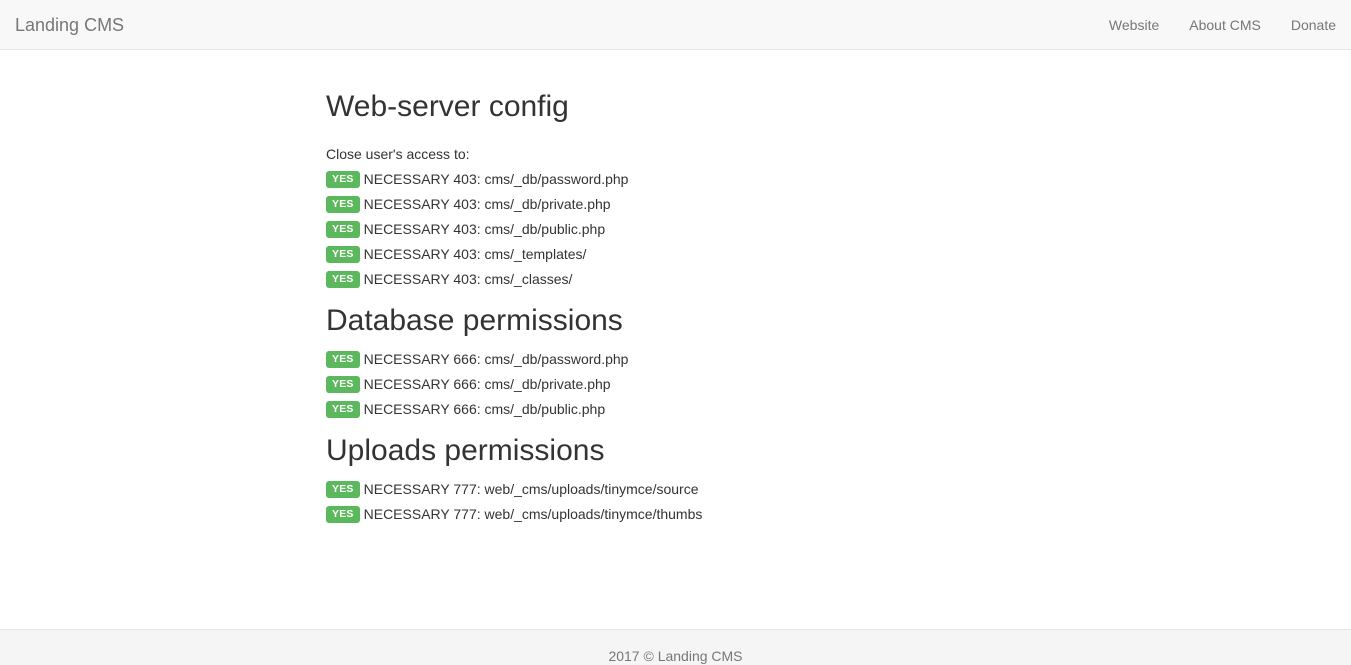 This screenshot has height=665, width=1351. Describe the element at coordinates (487, 204) in the screenshot. I see `check-text: NECESSARY 403: cms/_db/private.php` at that location.